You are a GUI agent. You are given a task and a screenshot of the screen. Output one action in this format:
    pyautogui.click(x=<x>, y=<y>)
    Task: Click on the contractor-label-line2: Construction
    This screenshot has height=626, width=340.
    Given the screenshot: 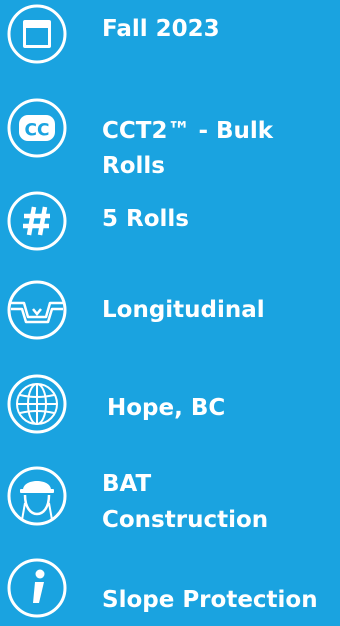 What is the action you would take?
    pyautogui.click(x=185, y=520)
    